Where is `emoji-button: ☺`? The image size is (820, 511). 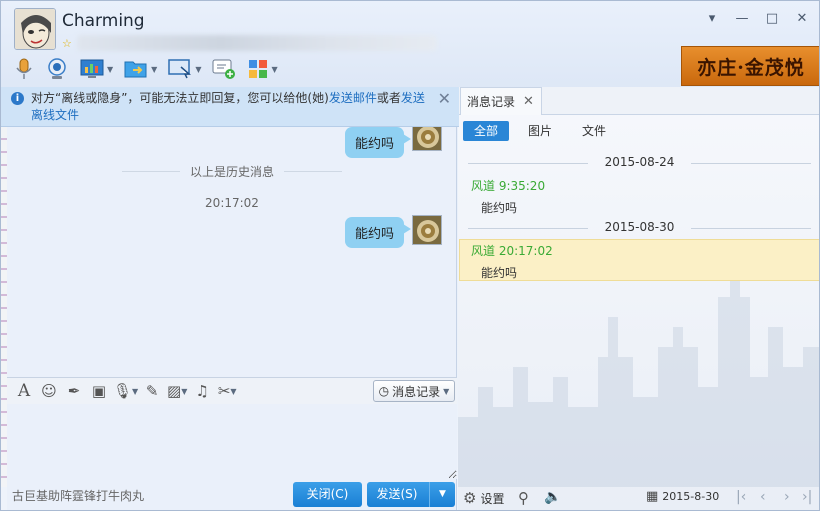
emoji-button: ☺ is located at coordinates (49, 391).